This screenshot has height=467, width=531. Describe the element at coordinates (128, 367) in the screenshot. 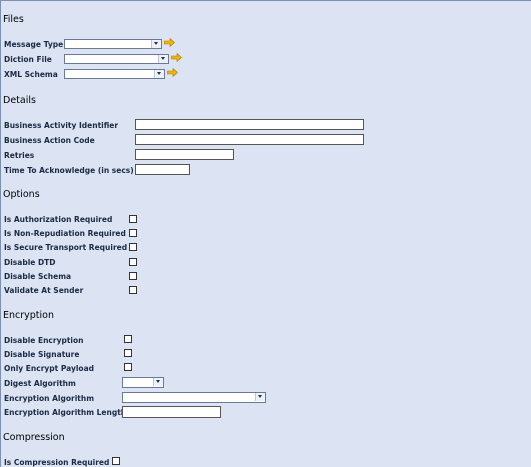

I see `only-encrypt-payload-checkbox` at that location.